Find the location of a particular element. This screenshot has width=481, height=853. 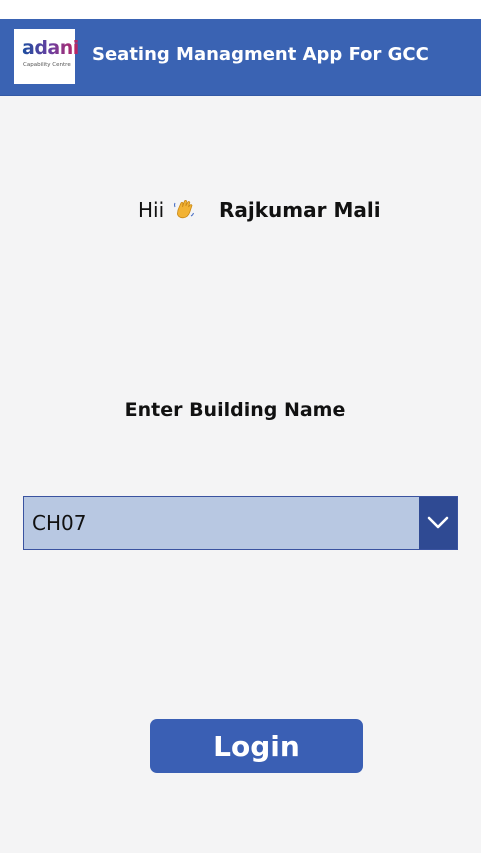

dropdown-toggle-button is located at coordinates (438, 523).